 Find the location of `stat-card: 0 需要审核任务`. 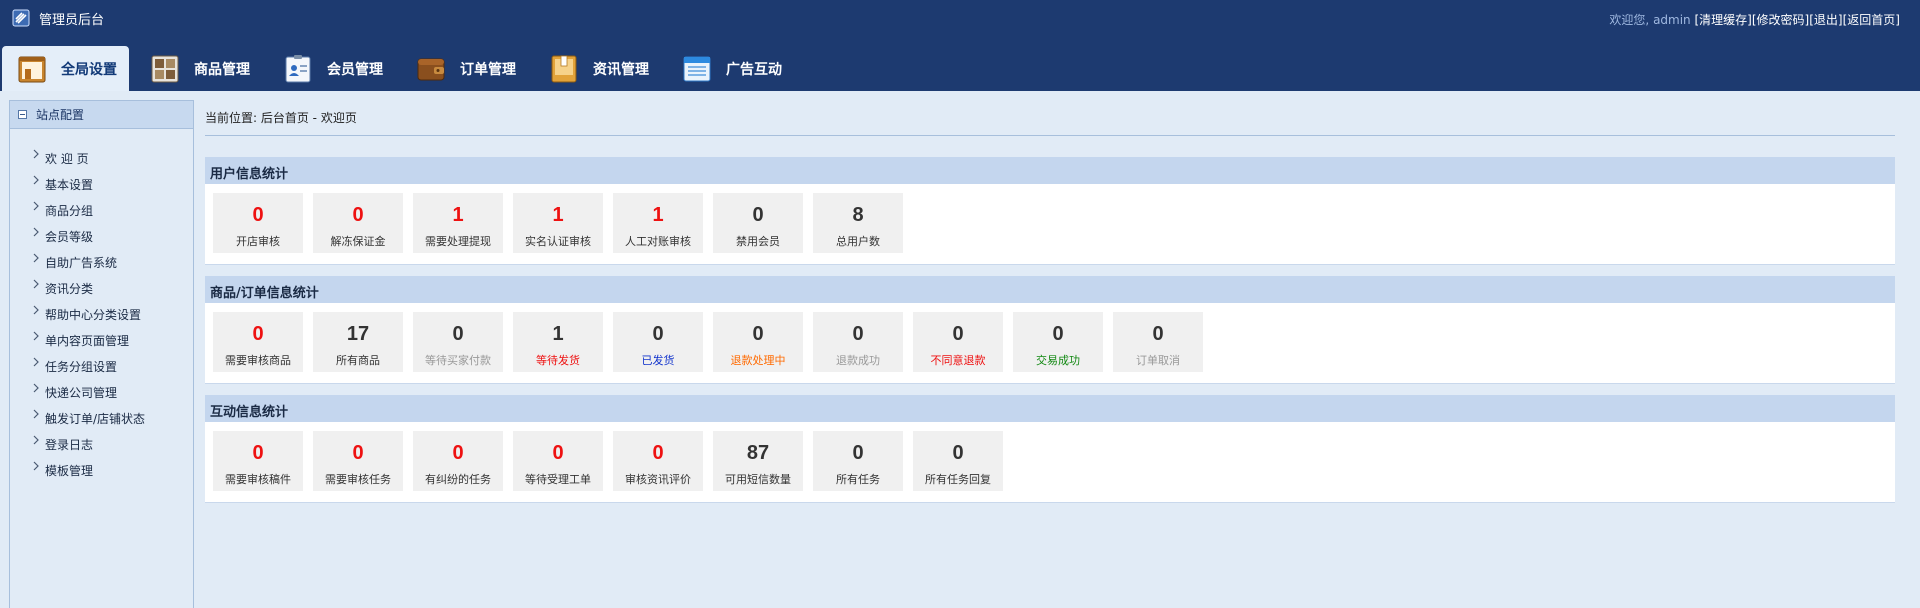

stat-card: 0 需要审核任务 is located at coordinates (358, 461).